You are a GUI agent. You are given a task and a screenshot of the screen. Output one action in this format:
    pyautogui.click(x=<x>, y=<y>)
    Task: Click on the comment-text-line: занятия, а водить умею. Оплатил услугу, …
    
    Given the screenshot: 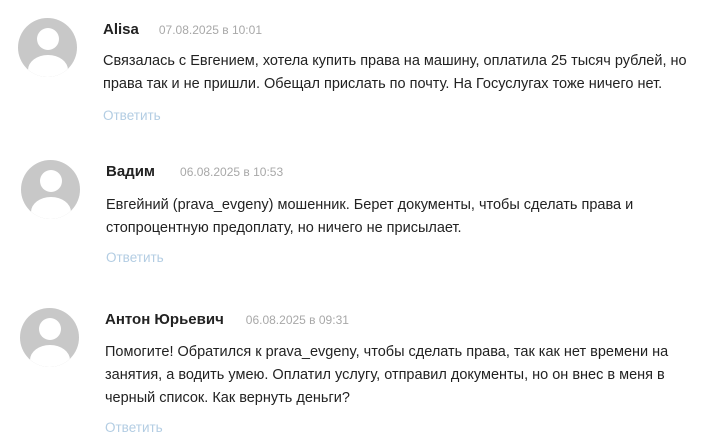 What is the action you would take?
    pyautogui.click(x=385, y=375)
    